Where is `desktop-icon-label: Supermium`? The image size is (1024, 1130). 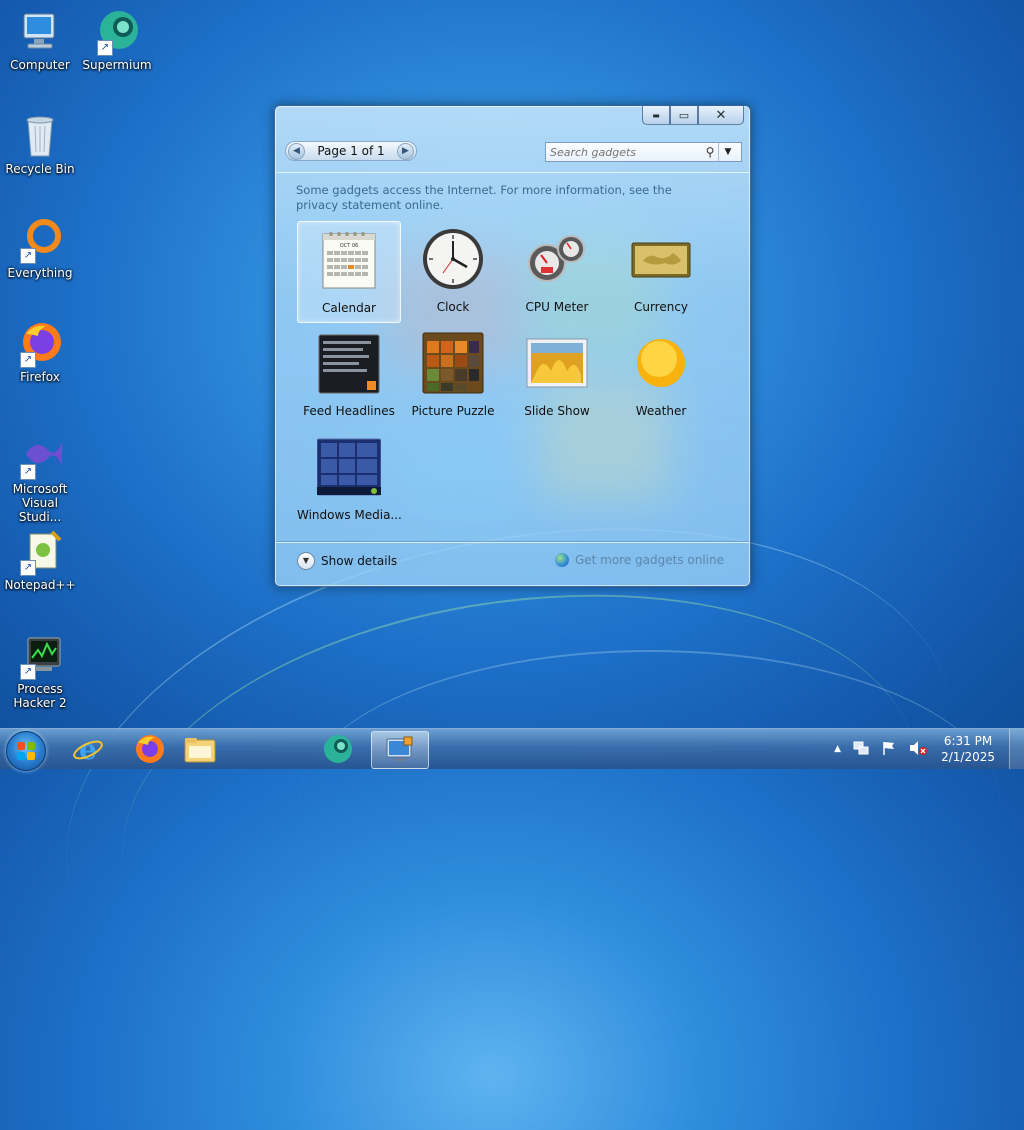
desktop-icon-label: Supermium is located at coordinates (117, 65).